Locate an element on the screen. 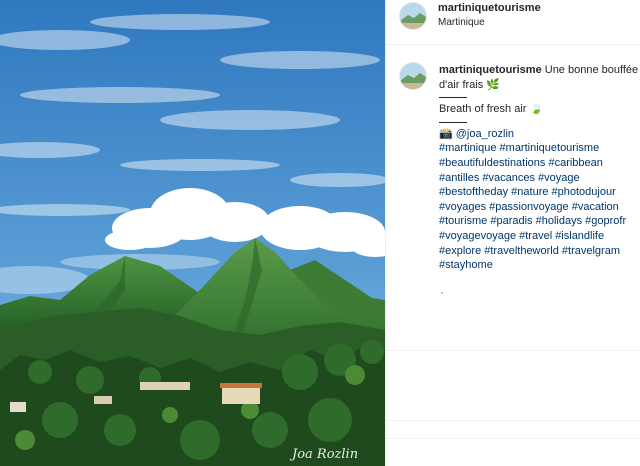 Image resolution: width=640 pixels, height=466 pixels. avatar is located at coordinates (413, 16).